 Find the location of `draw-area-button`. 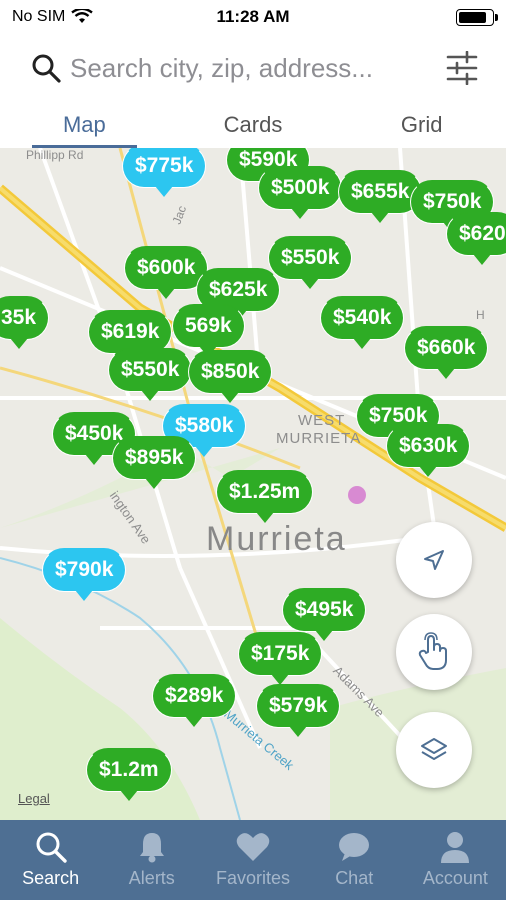

draw-area-button is located at coordinates (434, 652).